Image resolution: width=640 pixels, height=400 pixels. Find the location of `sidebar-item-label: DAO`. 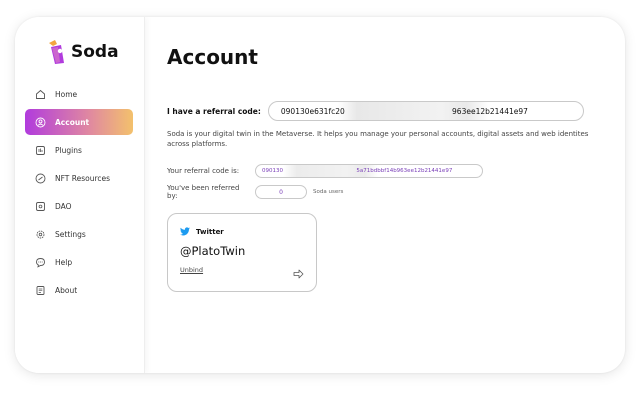

sidebar-item-label: DAO is located at coordinates (63, 206).